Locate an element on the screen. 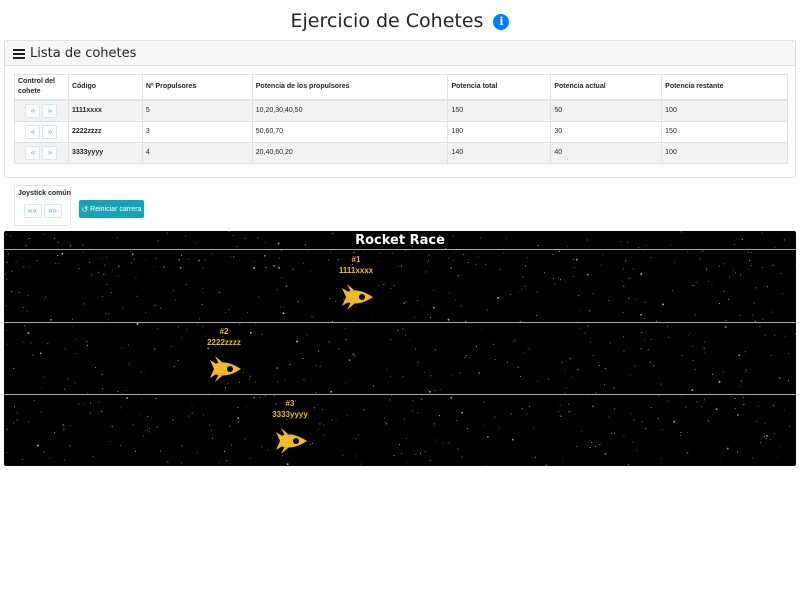 The width and height of the screenshot is (800, 600). cell-actual: 40 is located at coordinates (606, 152).